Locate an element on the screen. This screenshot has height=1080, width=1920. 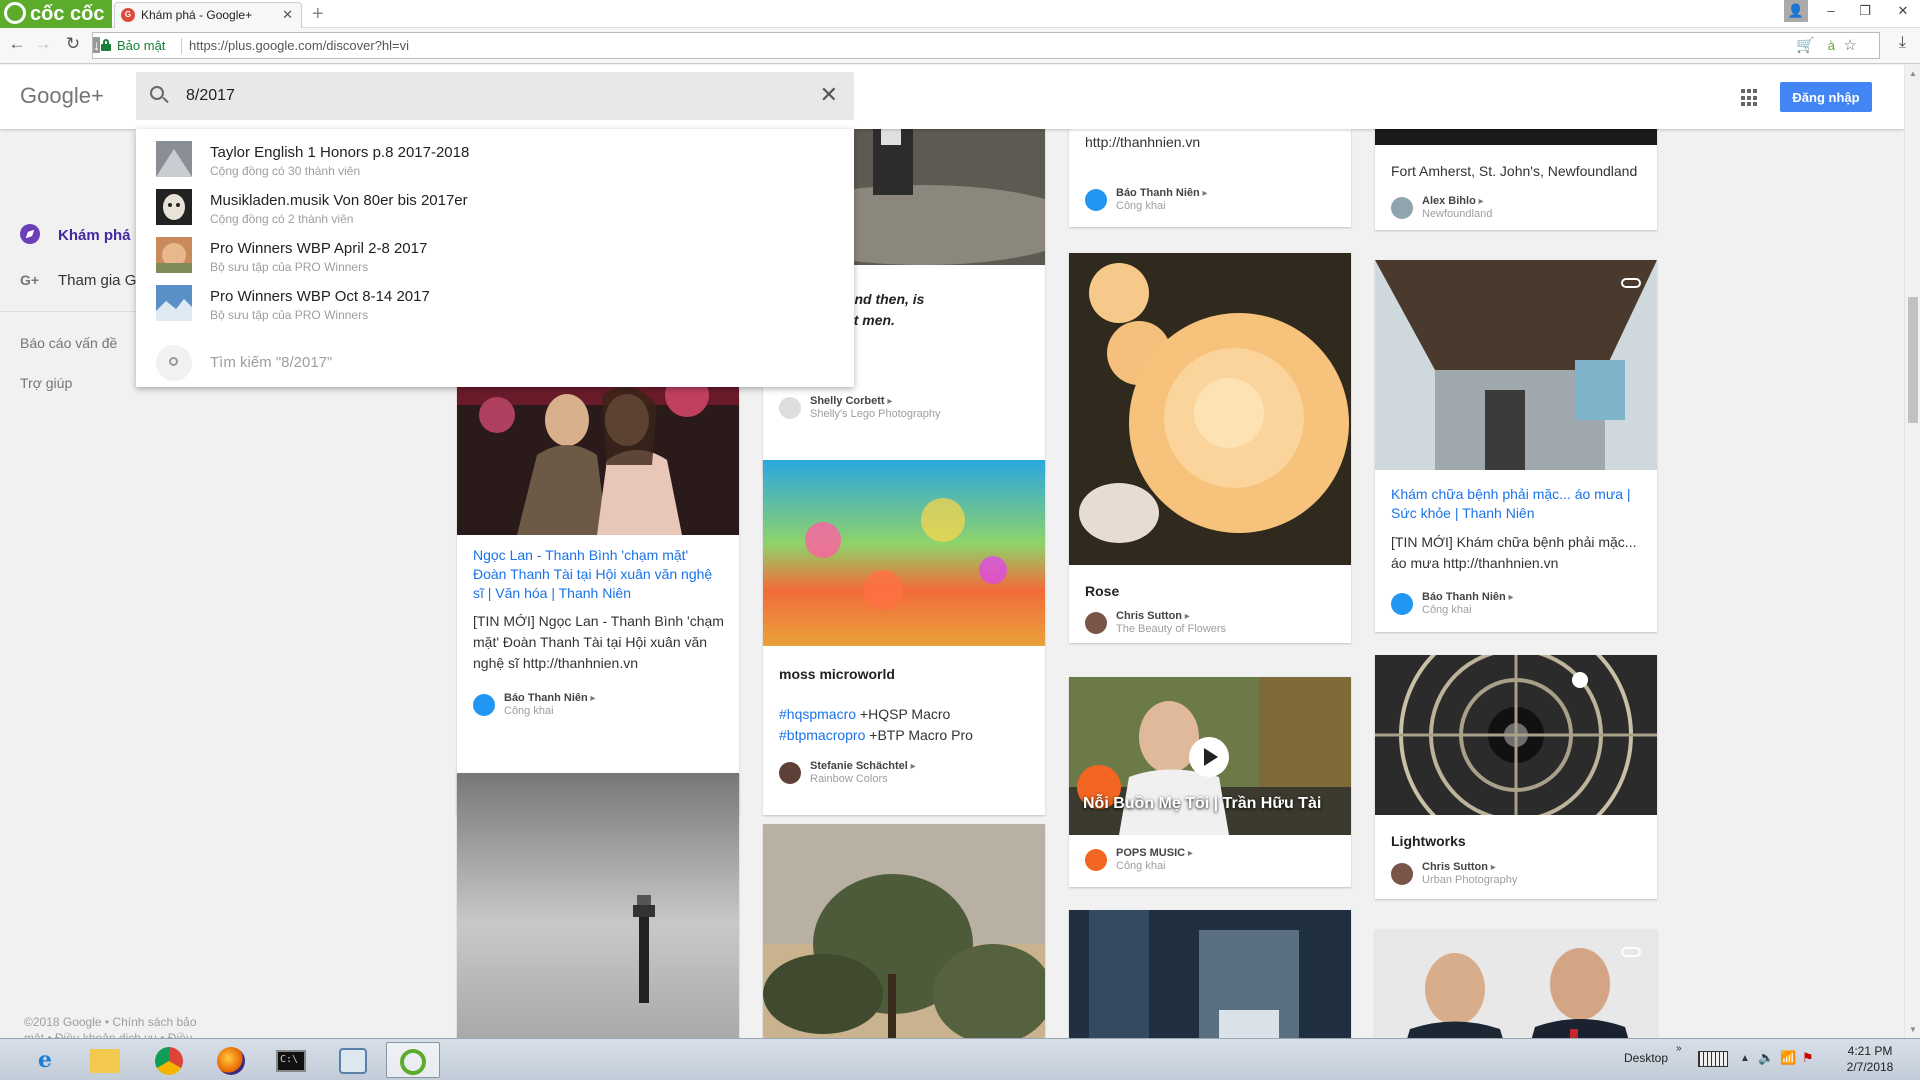
suggestion-thumbnail is located at coordinates (174, 255).